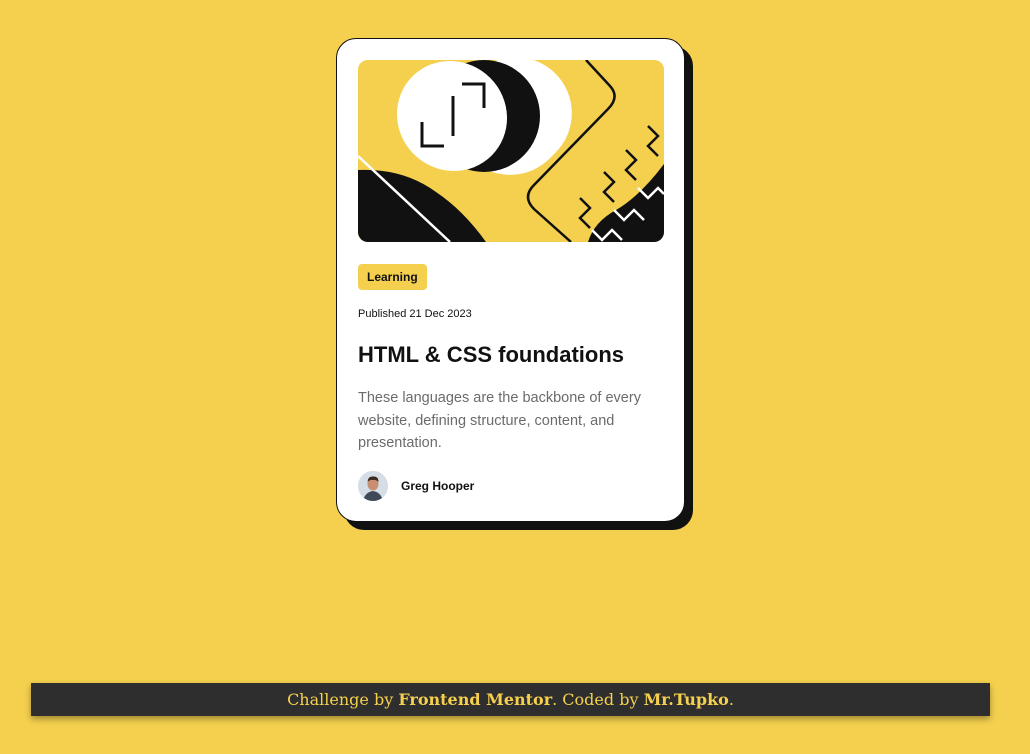  Describe the element at coordinates (475, 699) in the screenshot. I see `frontend-mentor-link: Frontend Mentor` at that location.